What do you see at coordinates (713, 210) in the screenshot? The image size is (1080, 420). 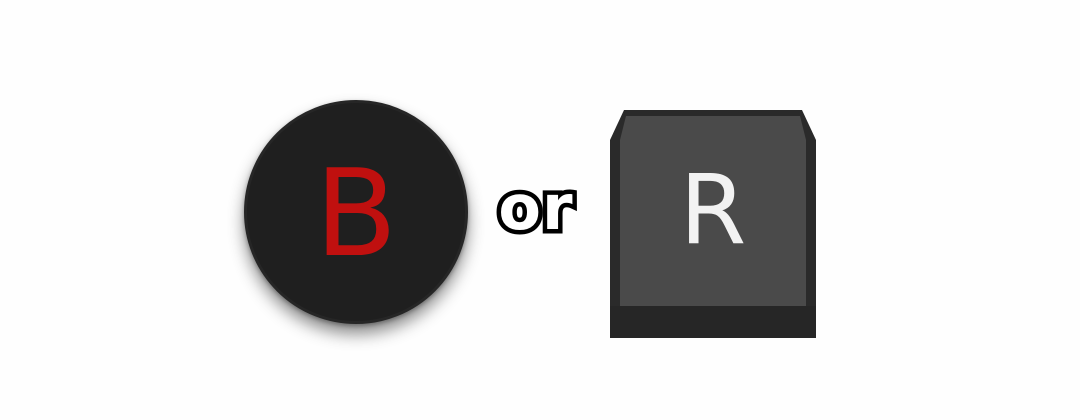 I see `keyboard-key-label: R` at bounding box center [713, 210].